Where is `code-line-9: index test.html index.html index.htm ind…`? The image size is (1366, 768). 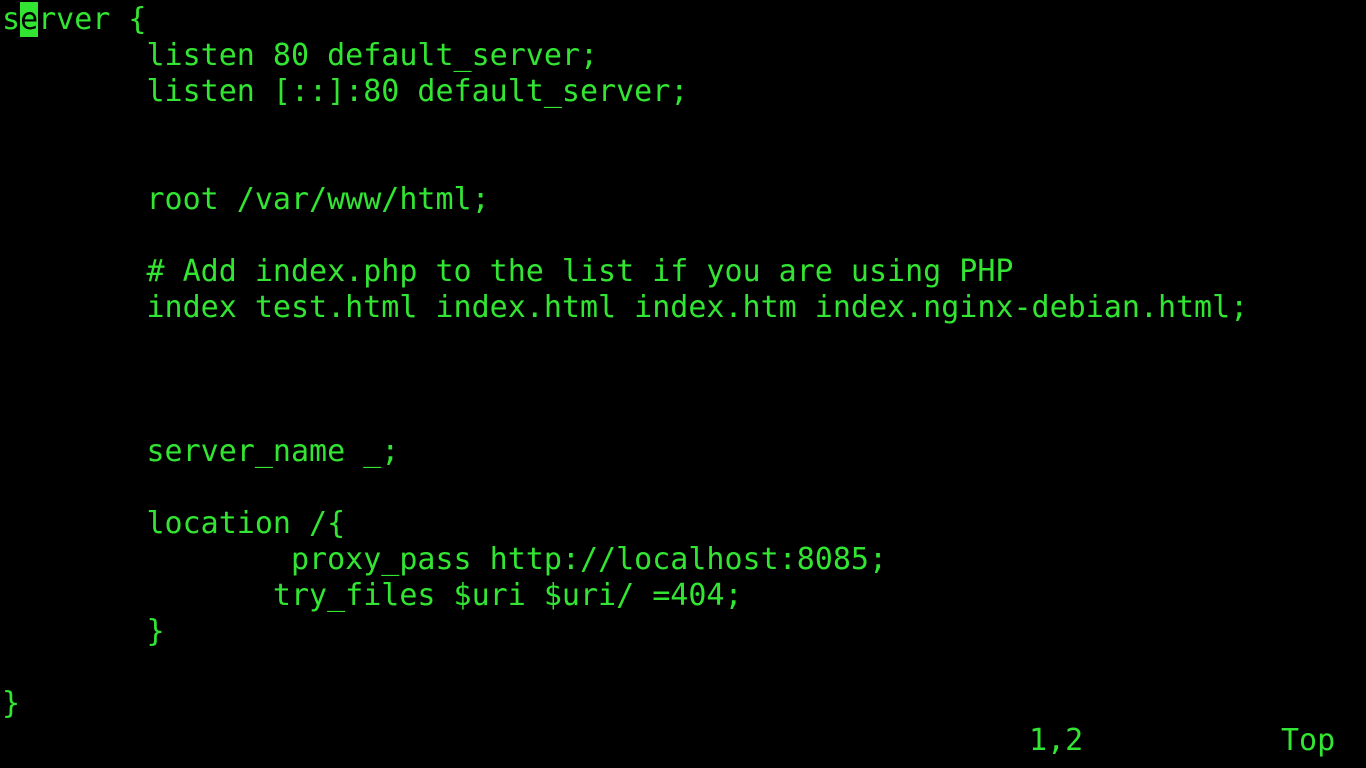
code-line-9: index test.html index.html index.htm ind… is located at coordinates (625, 308).